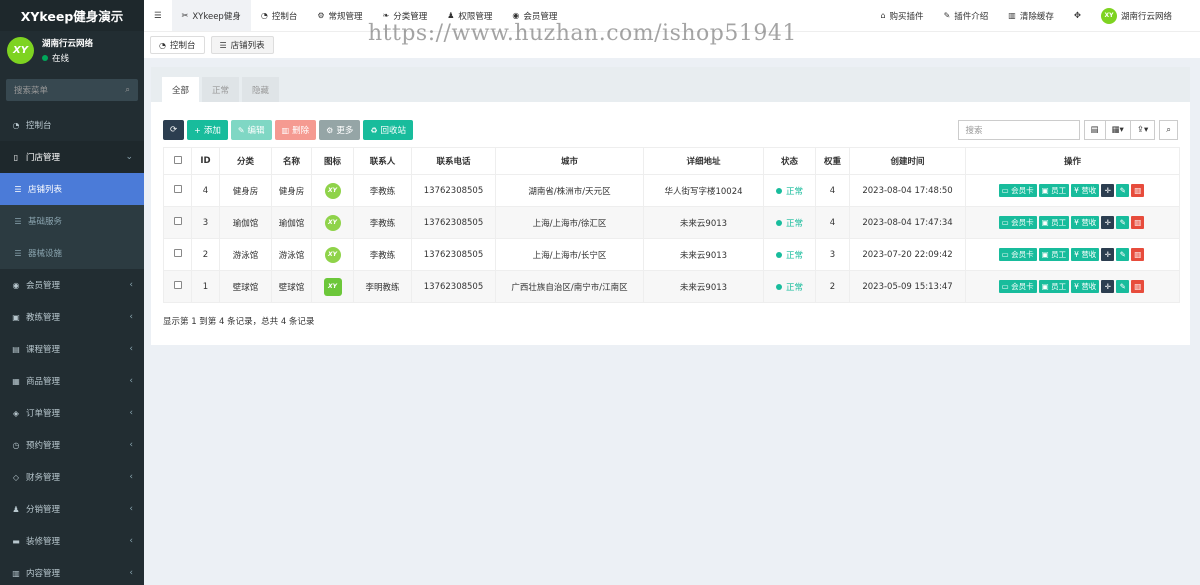 The width and height of the screenshot is (1200, 585). What do you see at coordinates (72, 541) in the screenshot?
I see `sidebar-item-decoration: ▬ 装修管理 ‹` at bounding box center [72, 541].